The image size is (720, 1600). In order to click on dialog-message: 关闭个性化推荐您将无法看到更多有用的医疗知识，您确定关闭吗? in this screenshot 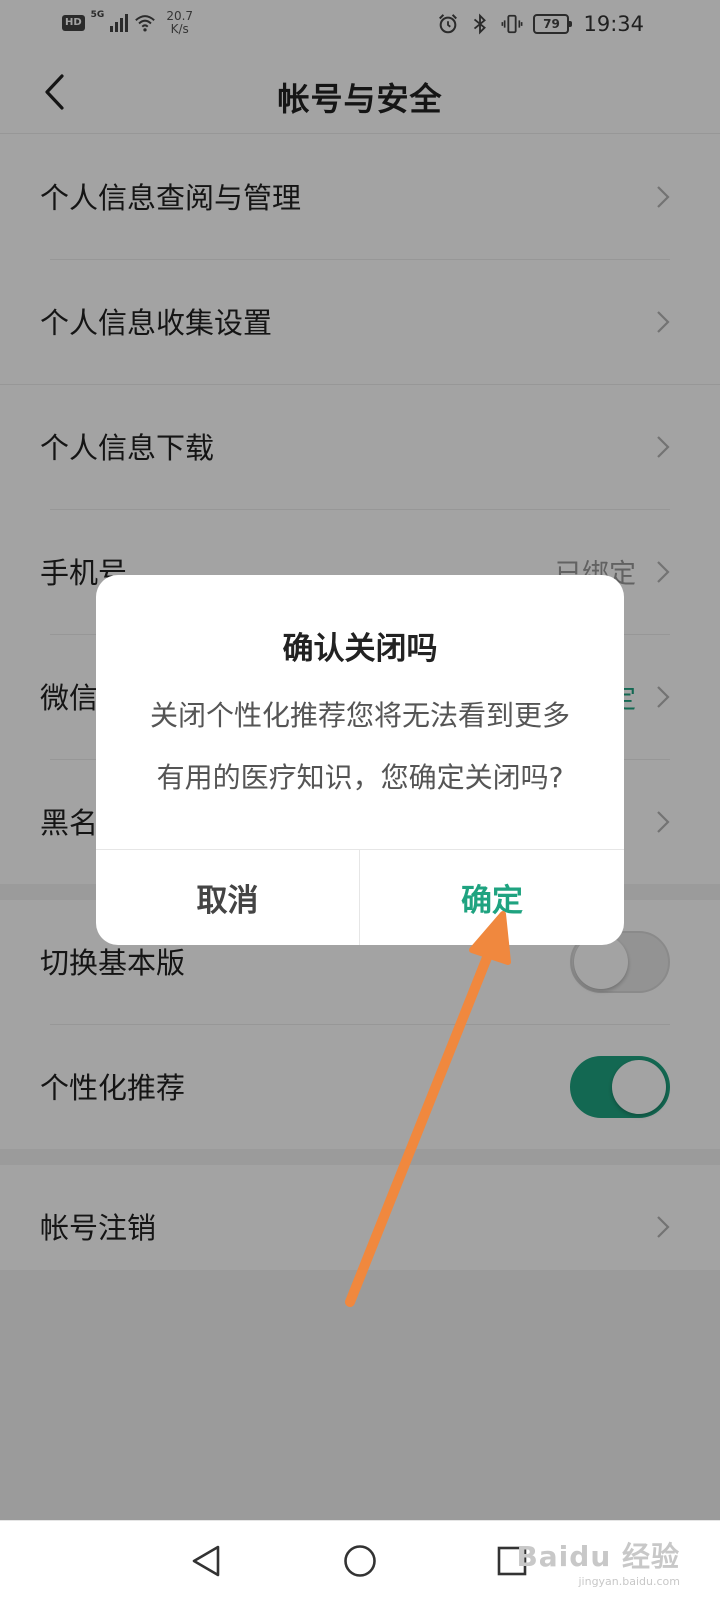, I will do `click(359, 746)`.